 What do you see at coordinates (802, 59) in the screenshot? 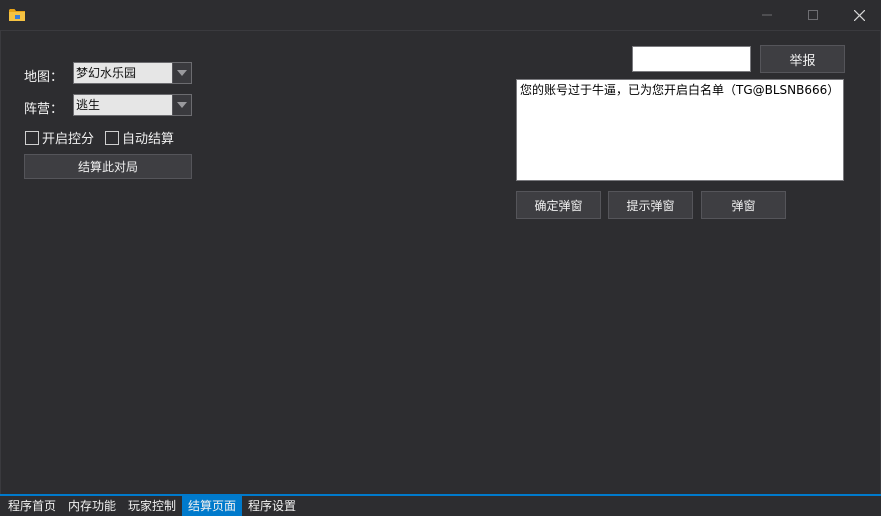
I see `report-button: 举报` at bounding box center [802, 59].